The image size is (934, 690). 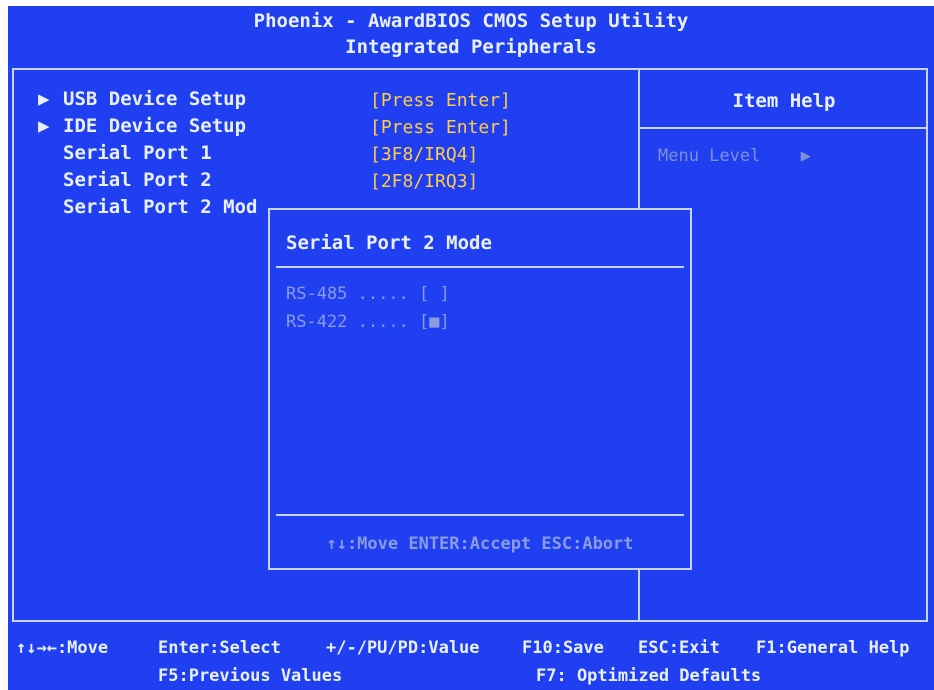 I want to click on help-divider, so click(x=784, y=128).